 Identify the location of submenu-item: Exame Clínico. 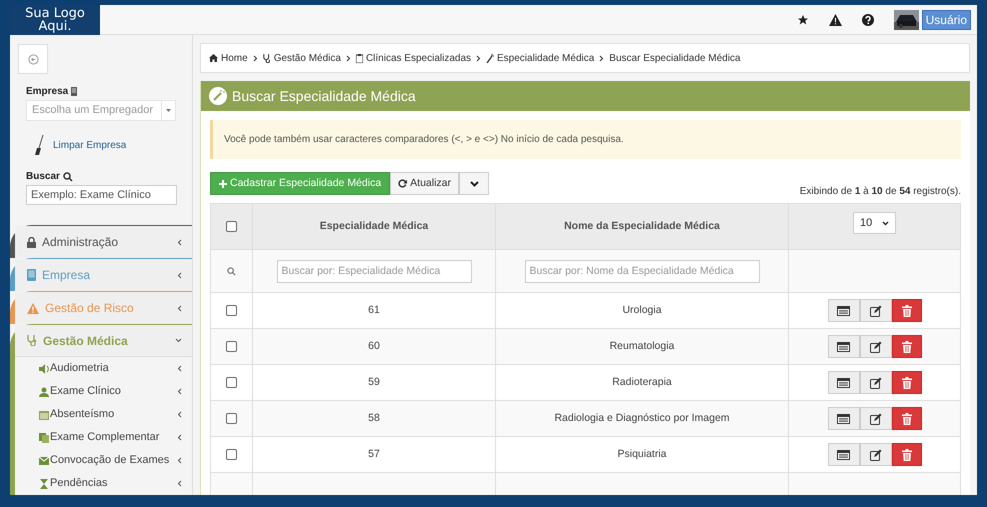
(113, 391).